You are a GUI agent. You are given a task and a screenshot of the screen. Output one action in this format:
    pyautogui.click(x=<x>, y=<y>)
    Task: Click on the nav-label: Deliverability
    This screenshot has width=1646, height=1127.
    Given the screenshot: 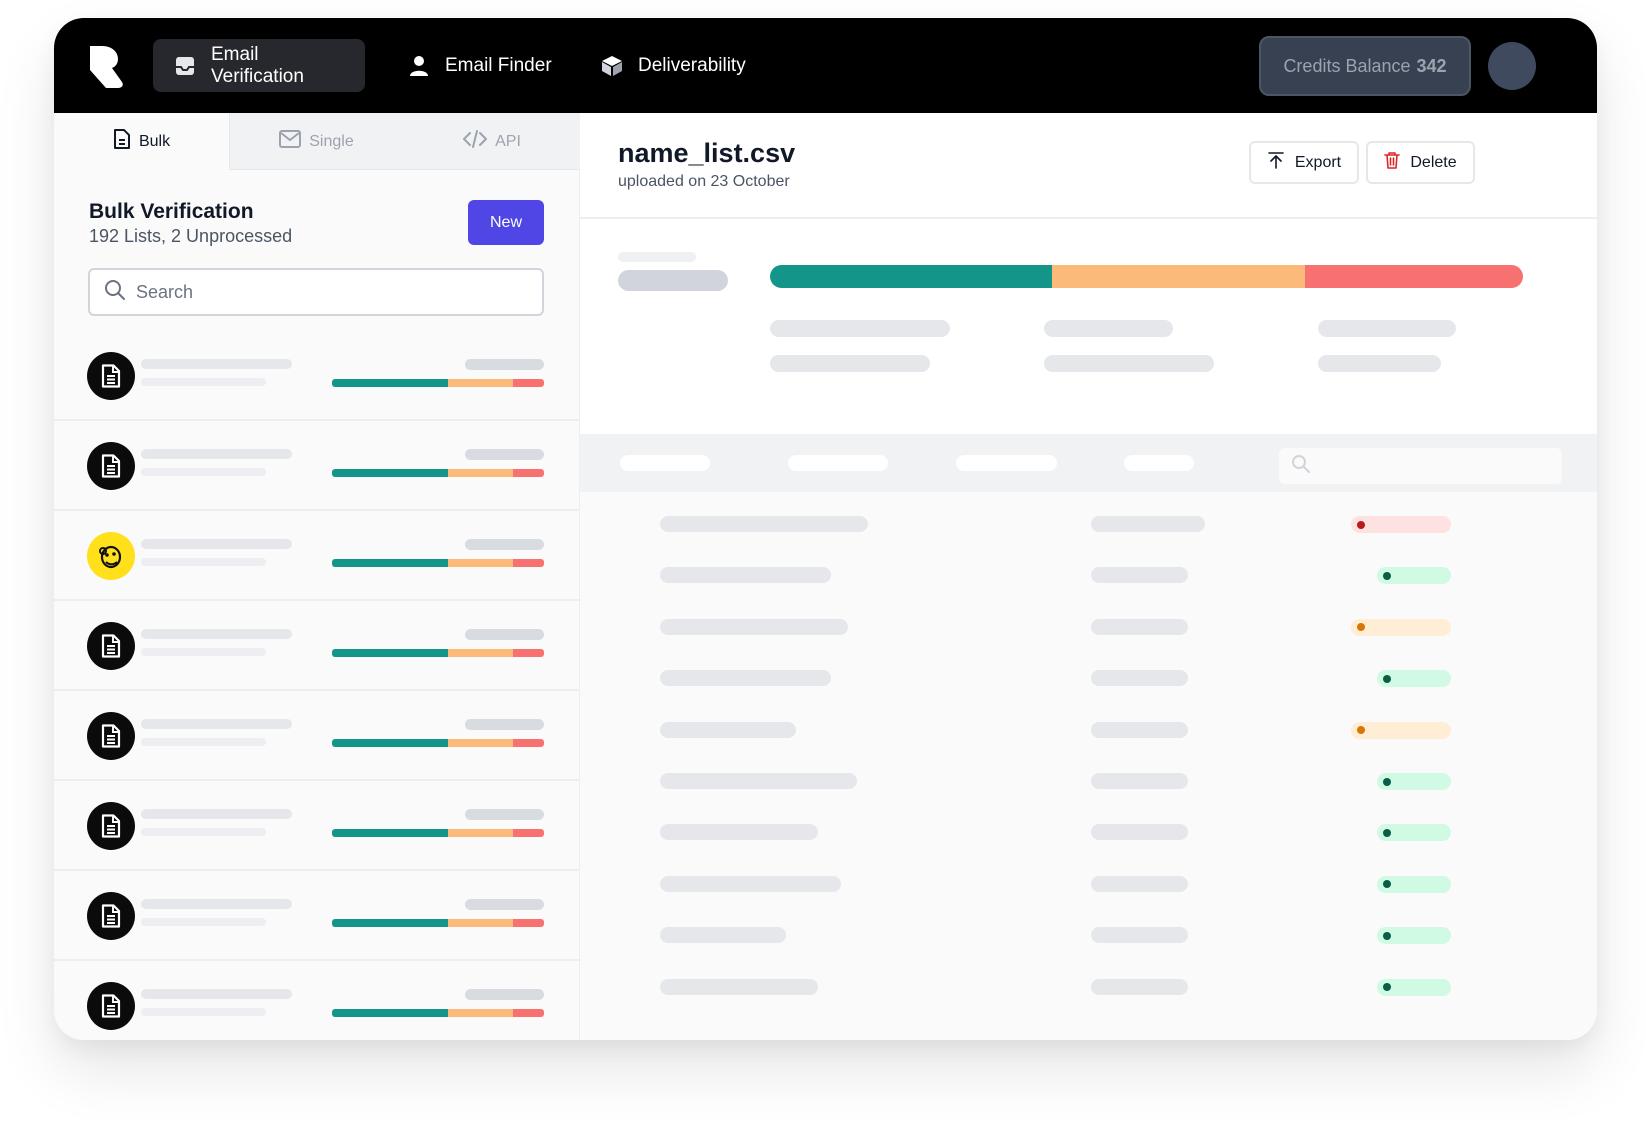 What is the action you would take?
    pyautogui.click(x=692, y=65)
    